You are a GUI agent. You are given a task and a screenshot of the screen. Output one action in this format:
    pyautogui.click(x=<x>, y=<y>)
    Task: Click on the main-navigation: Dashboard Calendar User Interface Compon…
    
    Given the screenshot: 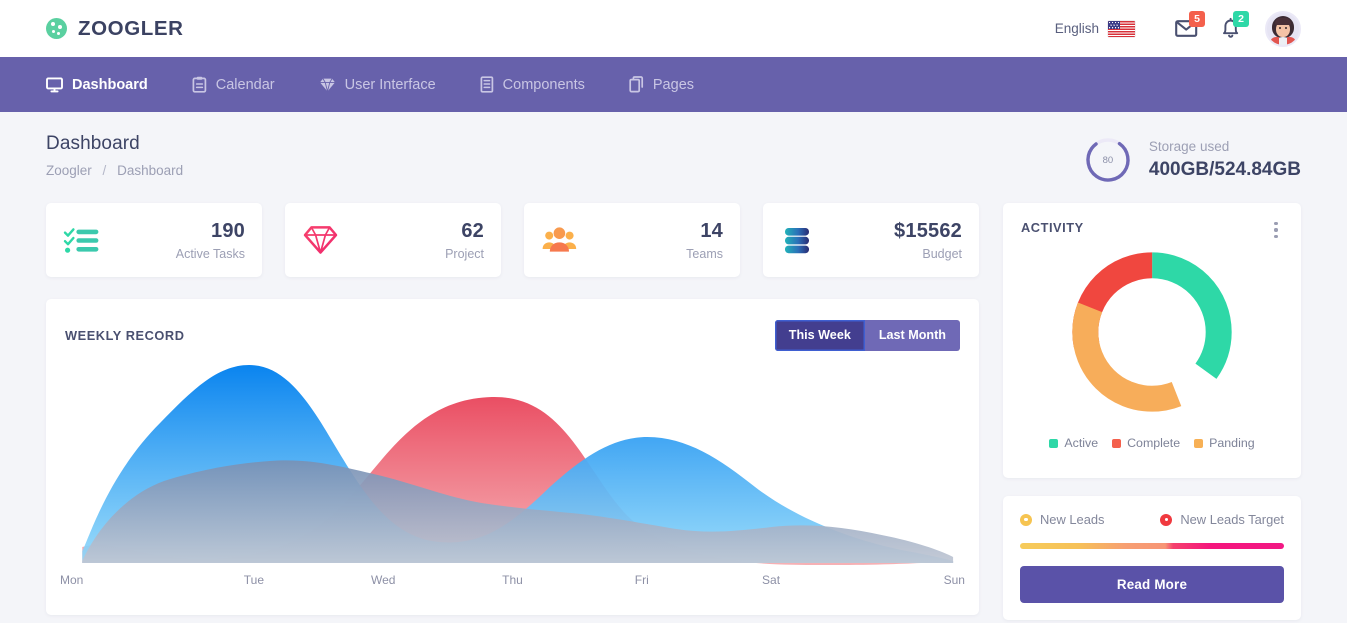 What is the action you would take?
    pyautogui.click(x=673, y=84)
    